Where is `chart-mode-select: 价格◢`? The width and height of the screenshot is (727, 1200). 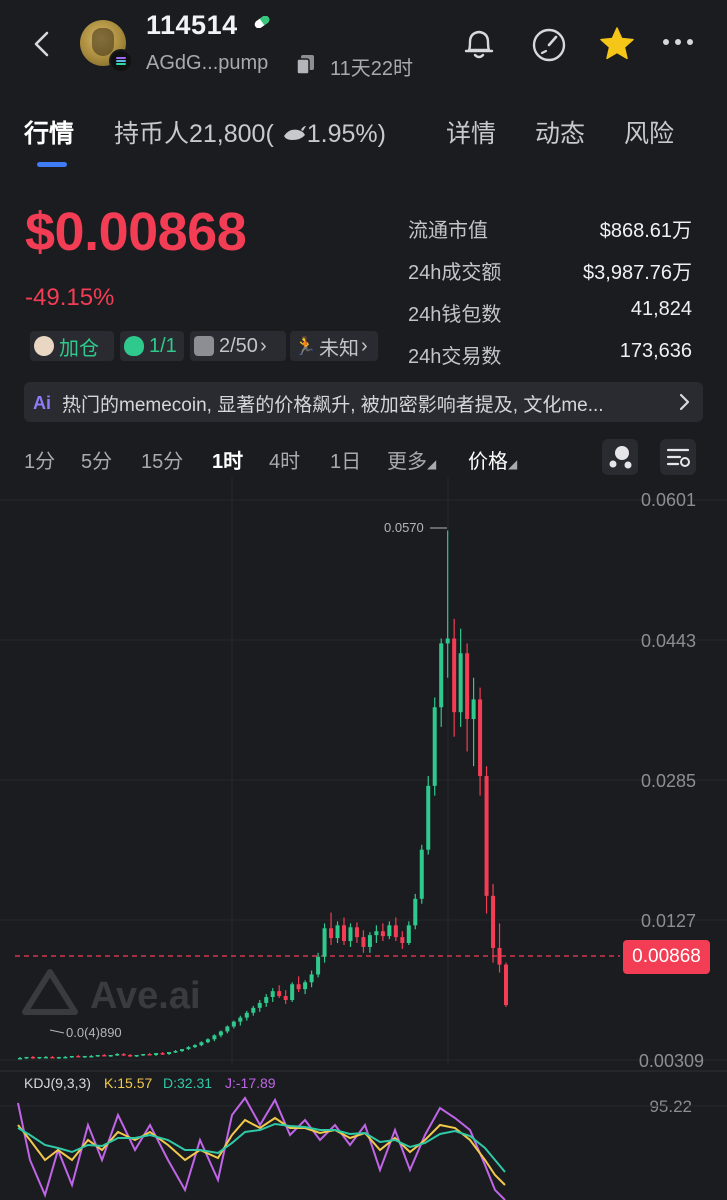 chart-mode-select: 价格◢ is located at coordinates (492, 459).